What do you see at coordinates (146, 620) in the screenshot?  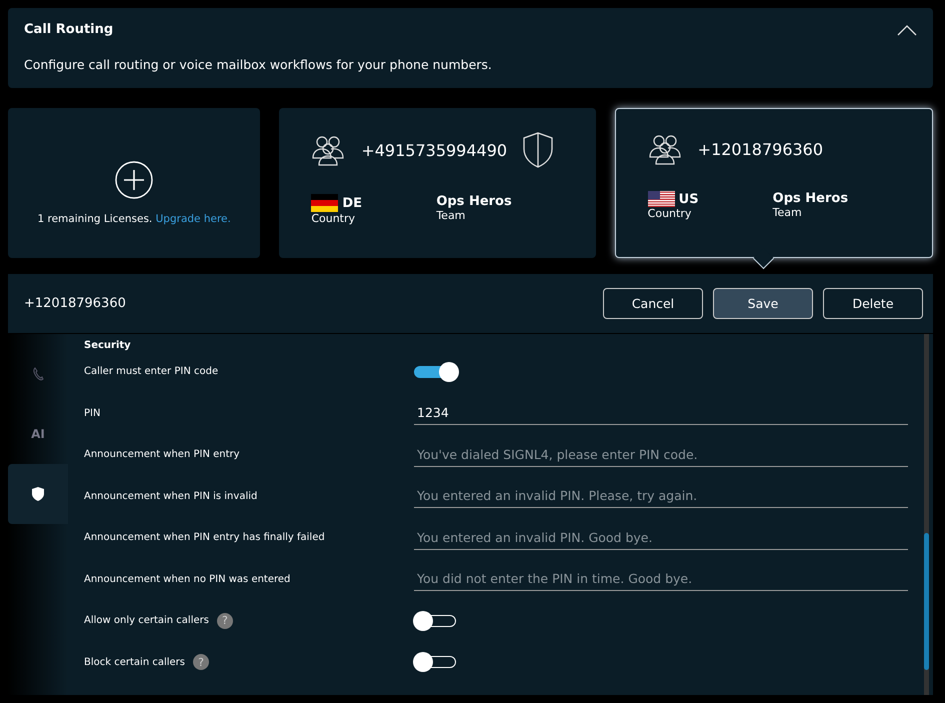 I see `setting-label: Allow only certain callers` at bounding box center [146, 620].